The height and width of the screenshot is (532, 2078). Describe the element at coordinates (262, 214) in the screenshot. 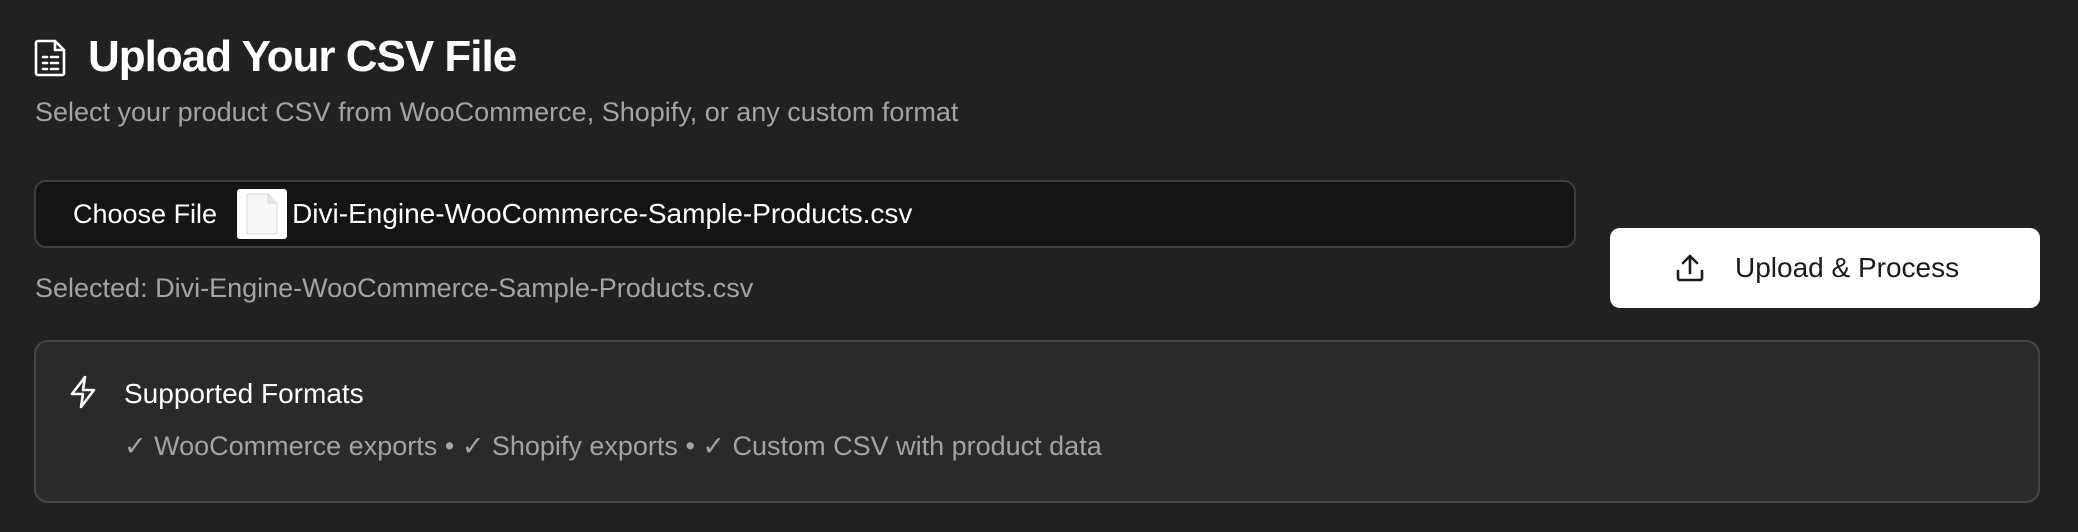

I see `document-icon` at that location.